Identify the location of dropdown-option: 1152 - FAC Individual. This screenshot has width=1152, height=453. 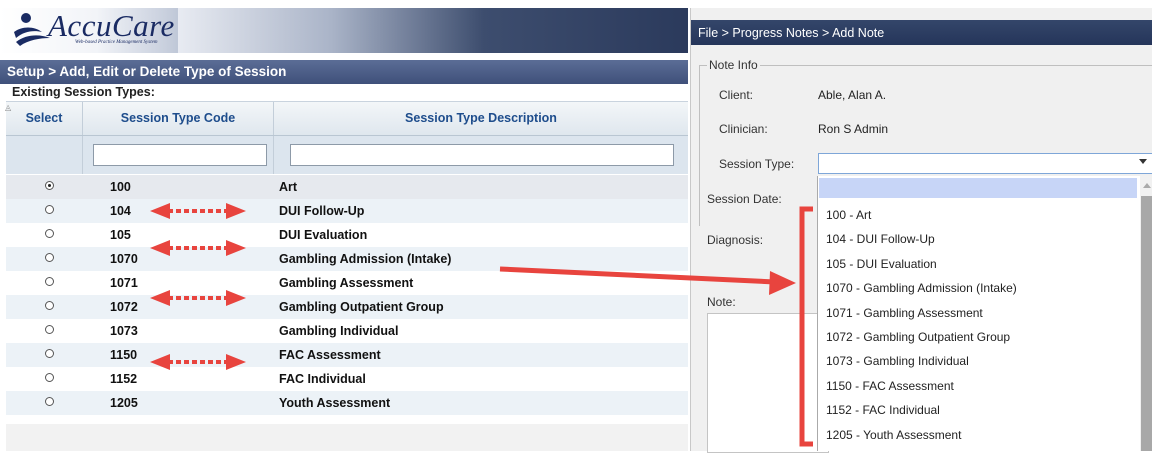
(883, 410).